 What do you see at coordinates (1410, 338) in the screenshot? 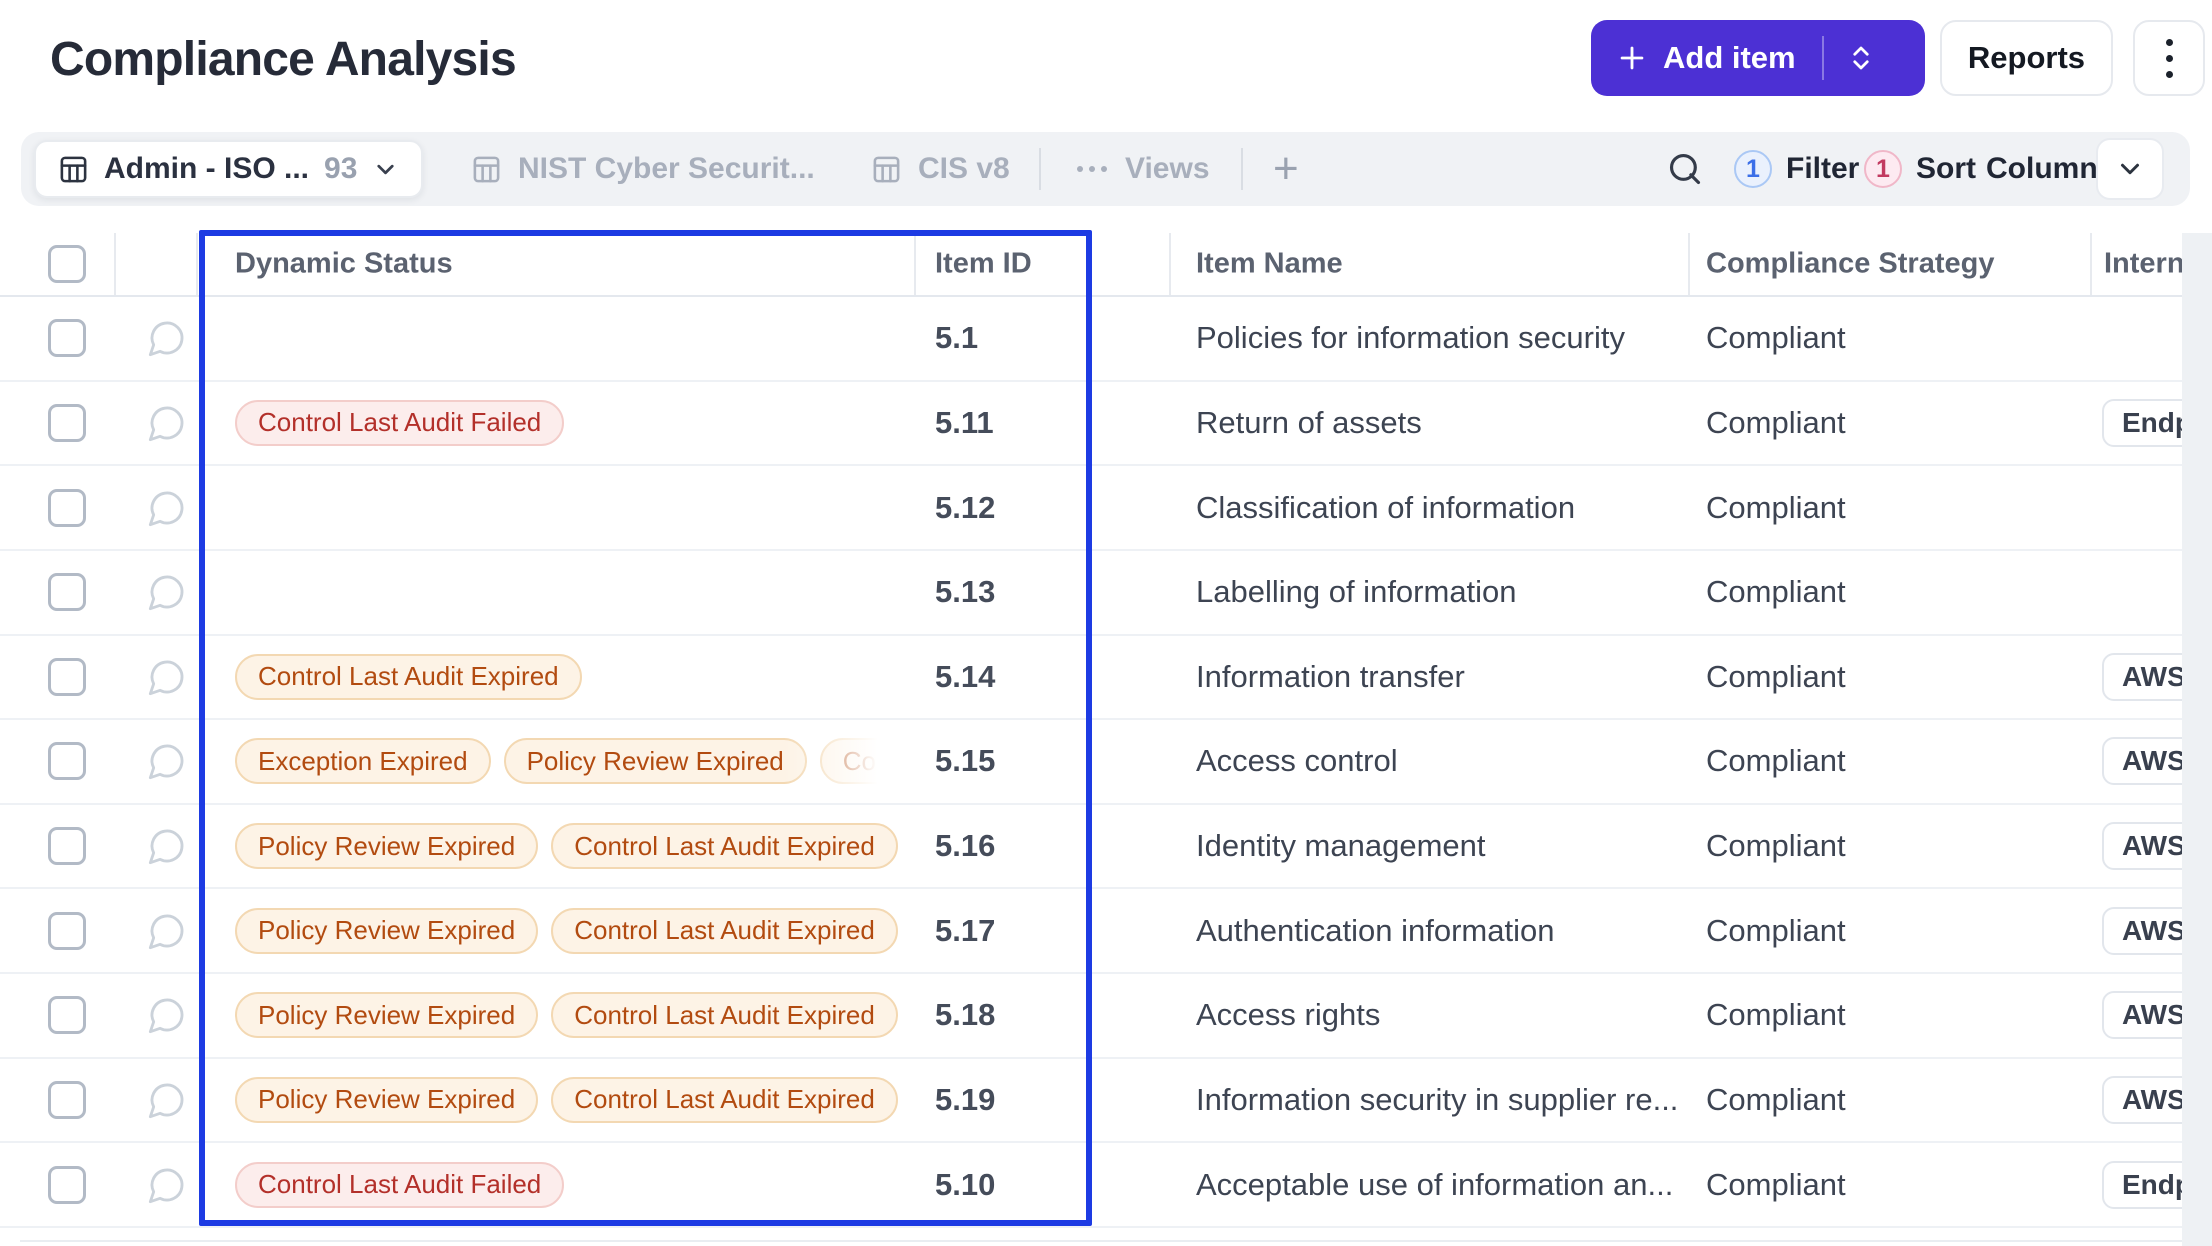
I see `item-name-cell: Policies for information security` at bounding box center [1410, 338].